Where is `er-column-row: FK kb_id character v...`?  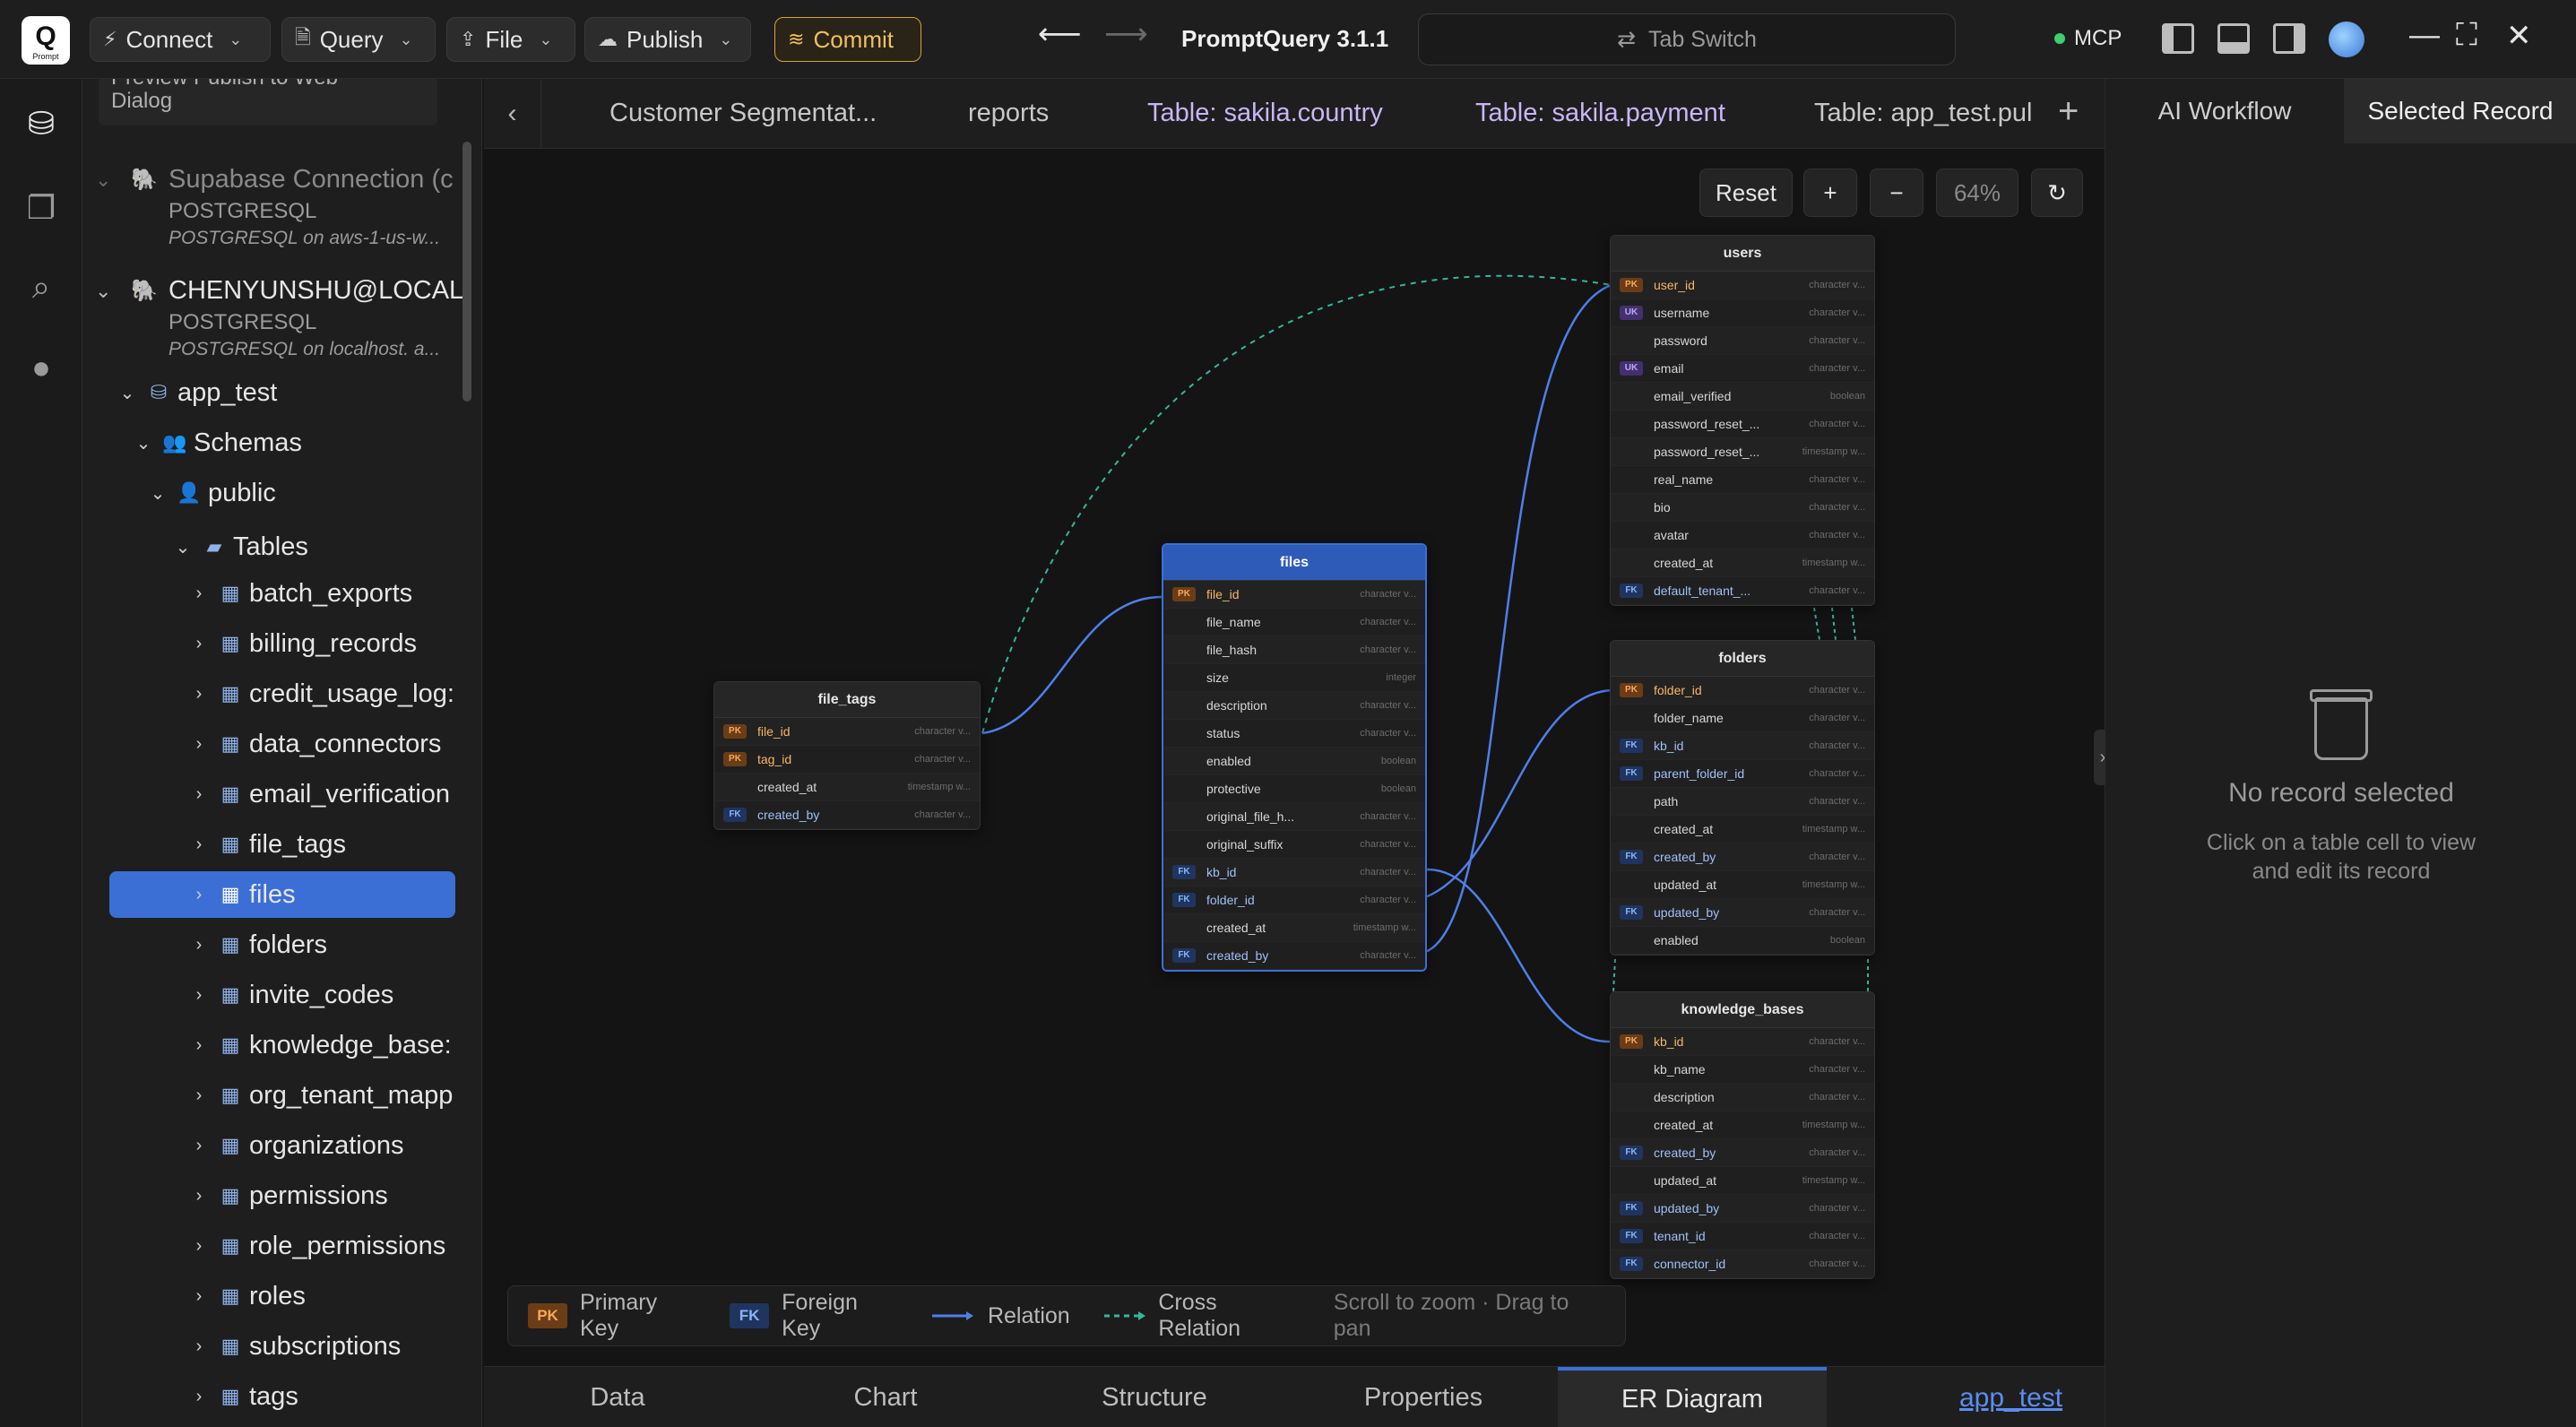 er-column-row: FK kb_id character v... is located at coordinates (1294, 872).